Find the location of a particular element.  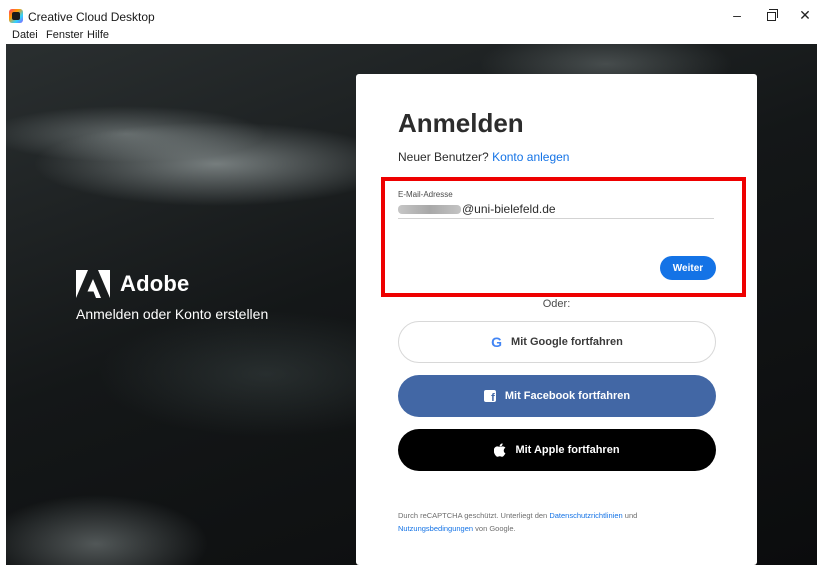

redacted-email-user is located at coordinates (429, 209).